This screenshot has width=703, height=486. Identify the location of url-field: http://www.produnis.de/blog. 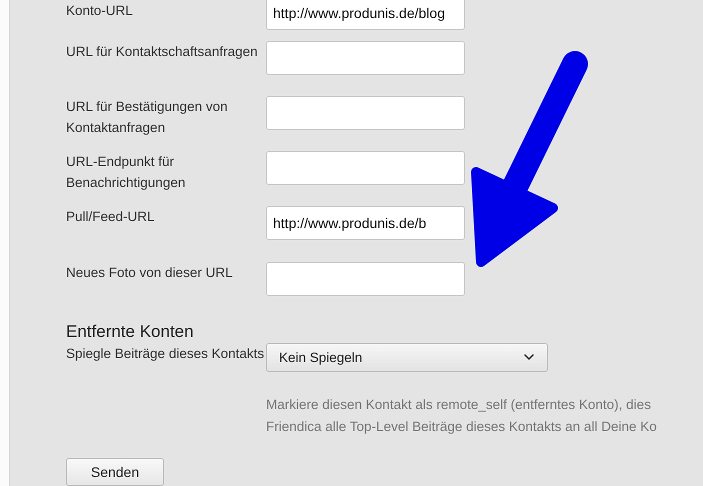
(365, 15).